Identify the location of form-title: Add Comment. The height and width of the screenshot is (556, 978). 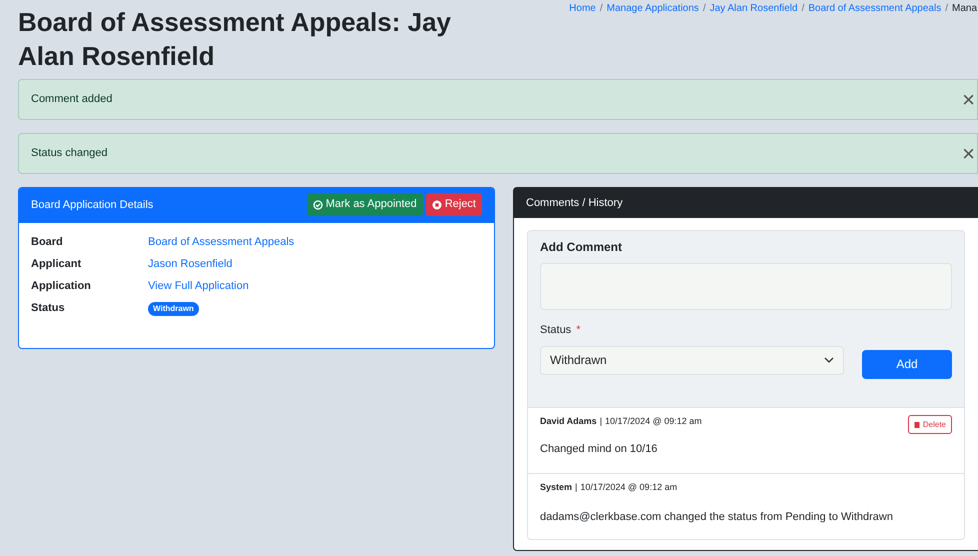
(581, 247).